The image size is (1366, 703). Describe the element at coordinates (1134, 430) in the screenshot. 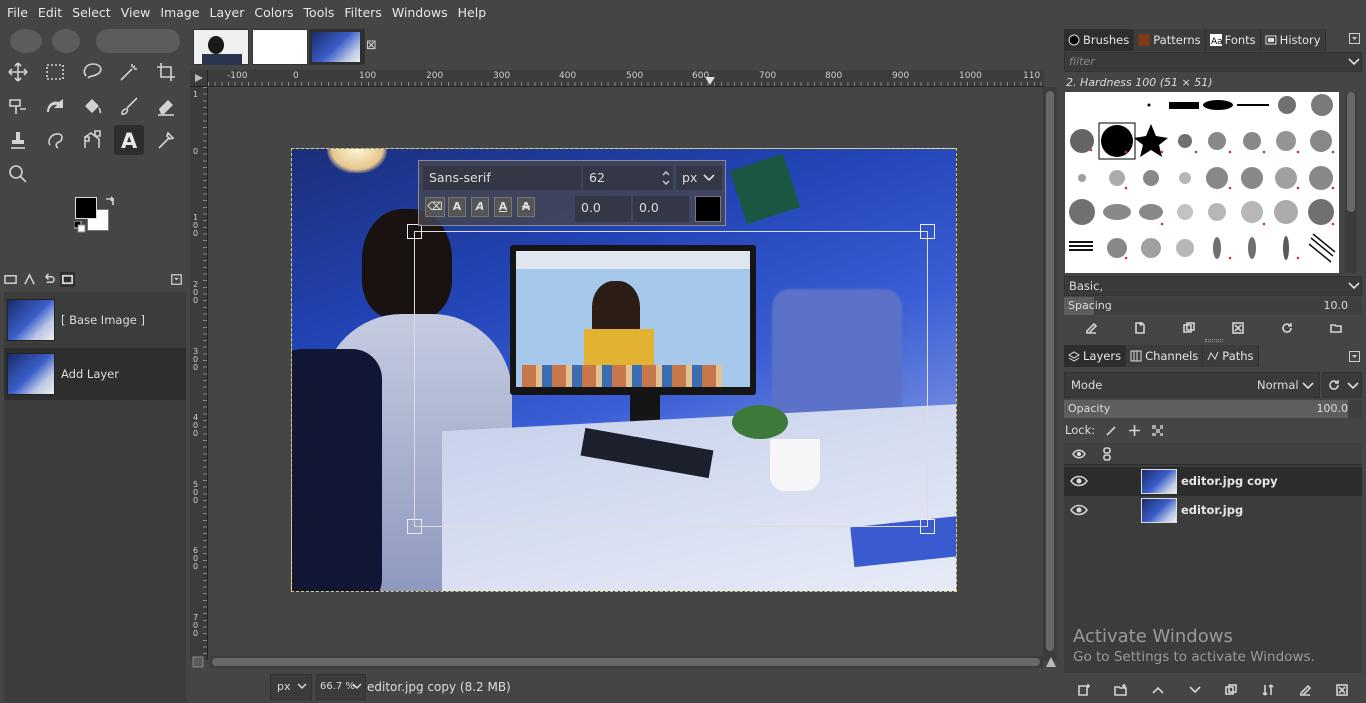

I see `lock-position-icon` at that location.